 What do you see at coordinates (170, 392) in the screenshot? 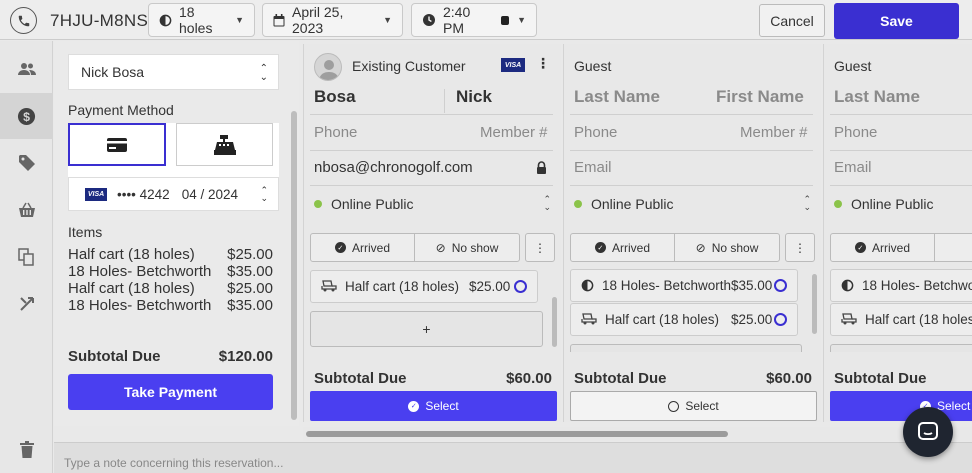
I see `take-payment-button: Take Payment` at bounding box center [170, 392].